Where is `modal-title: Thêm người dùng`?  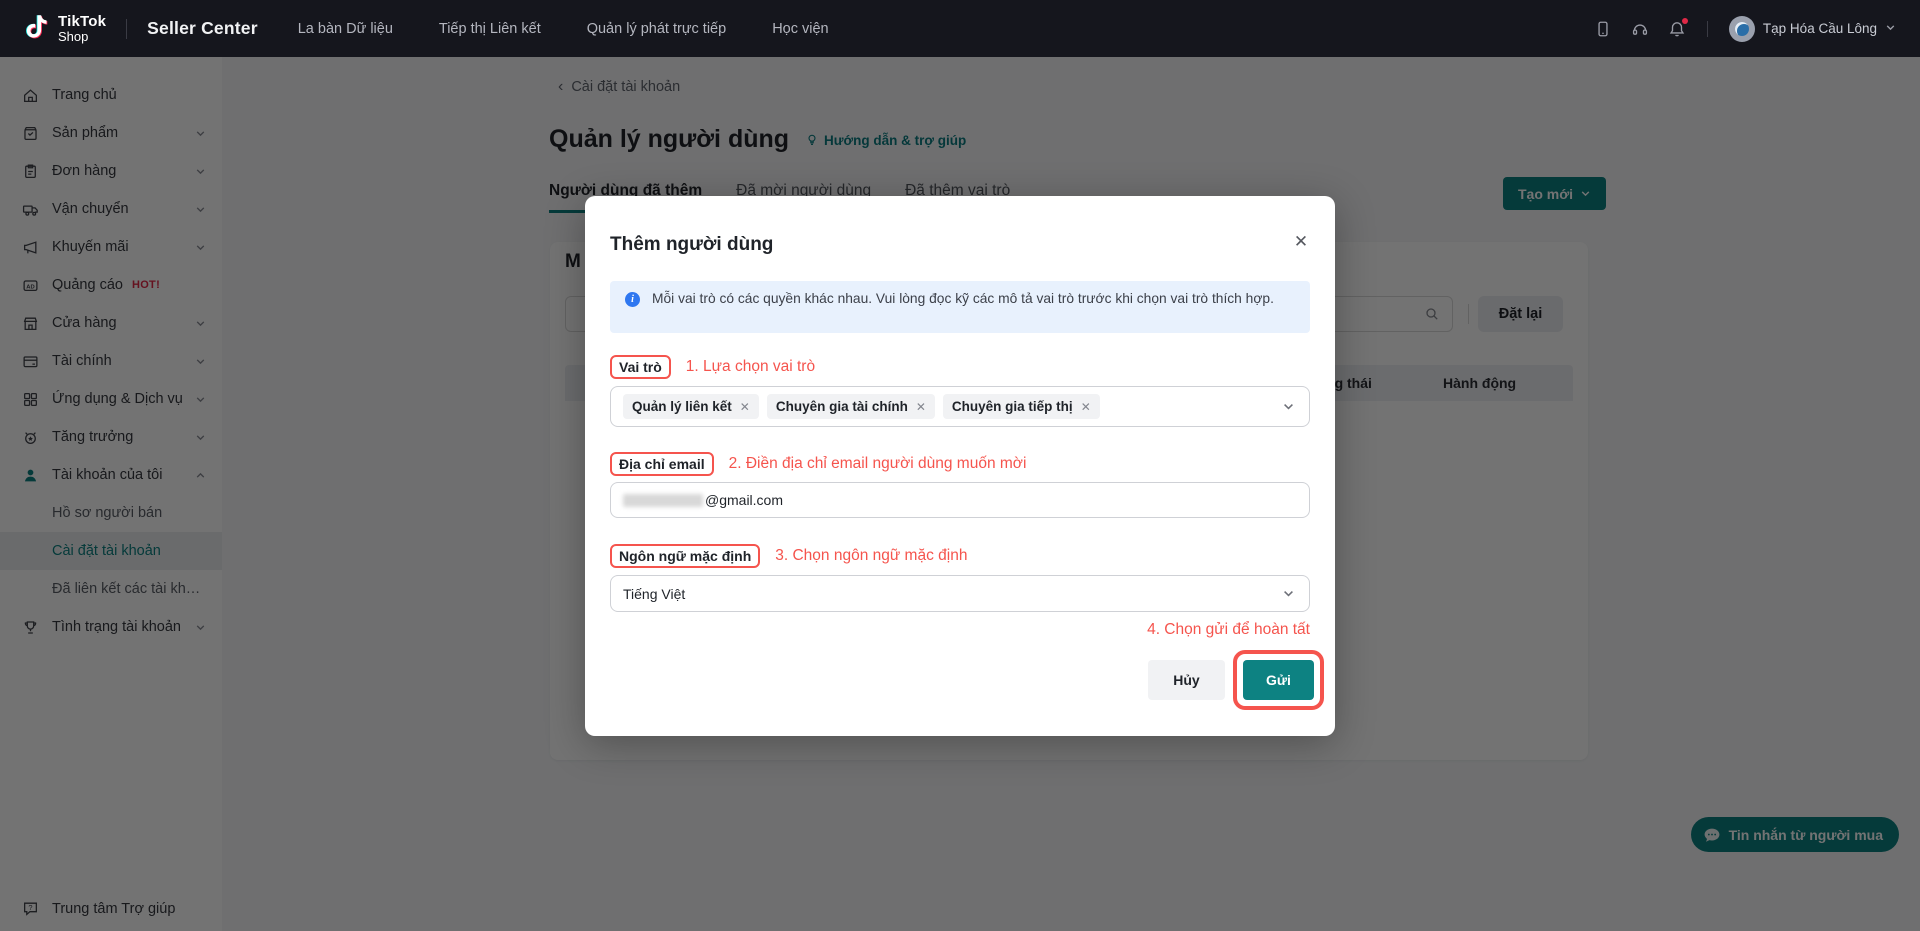
modal-title: Thêm người dùng is located at coordinates (692, 244).